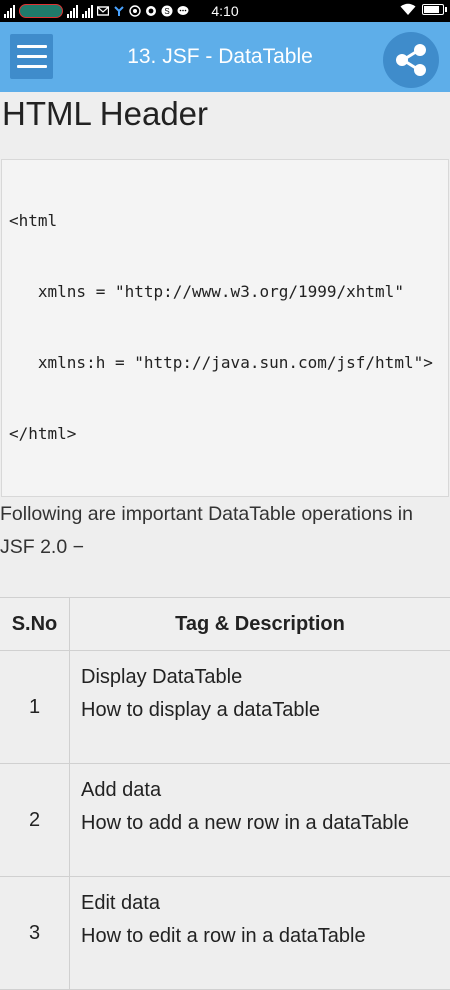  Describe the element at coordinates (35, 820) in the screenshot. I see `row-number: 2` at that location.